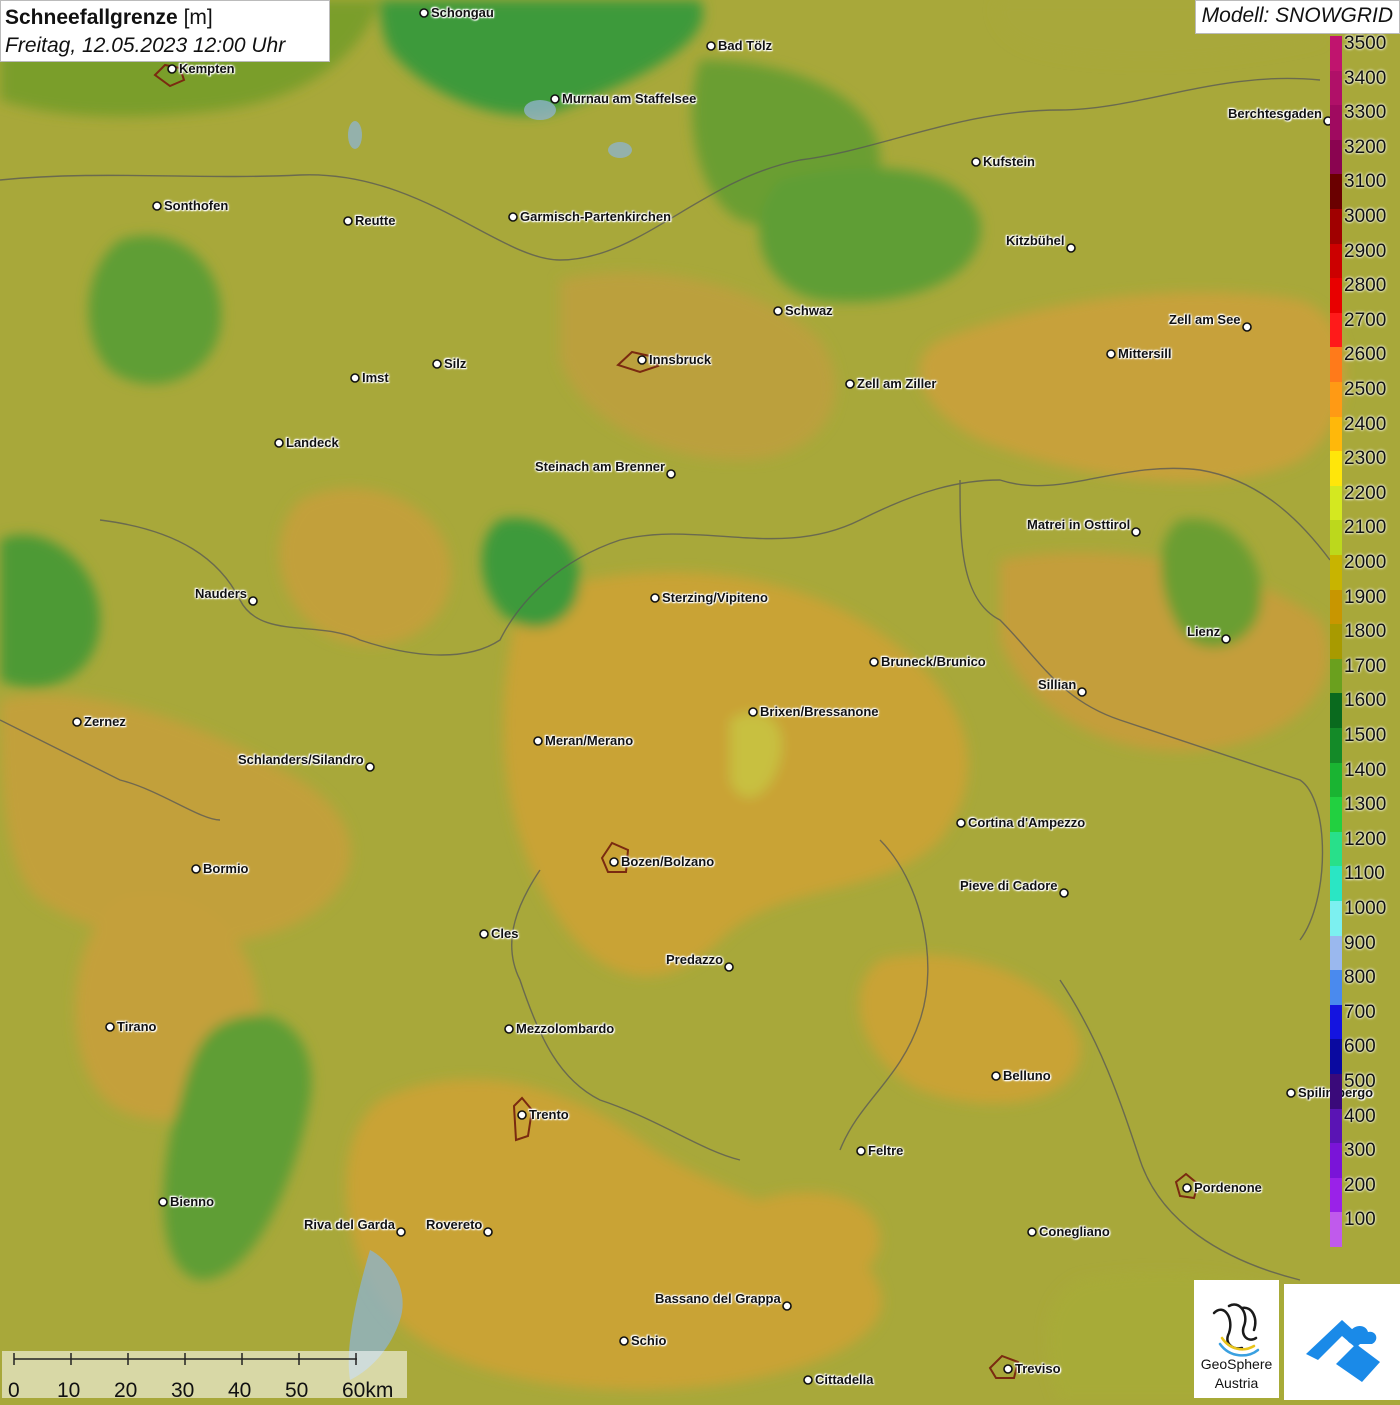 The image size is (1400, 1405). Describe the element at coordinates (1079, 524) in the screenshot. I see `city-label: Matrei in Osttirol` at that location.